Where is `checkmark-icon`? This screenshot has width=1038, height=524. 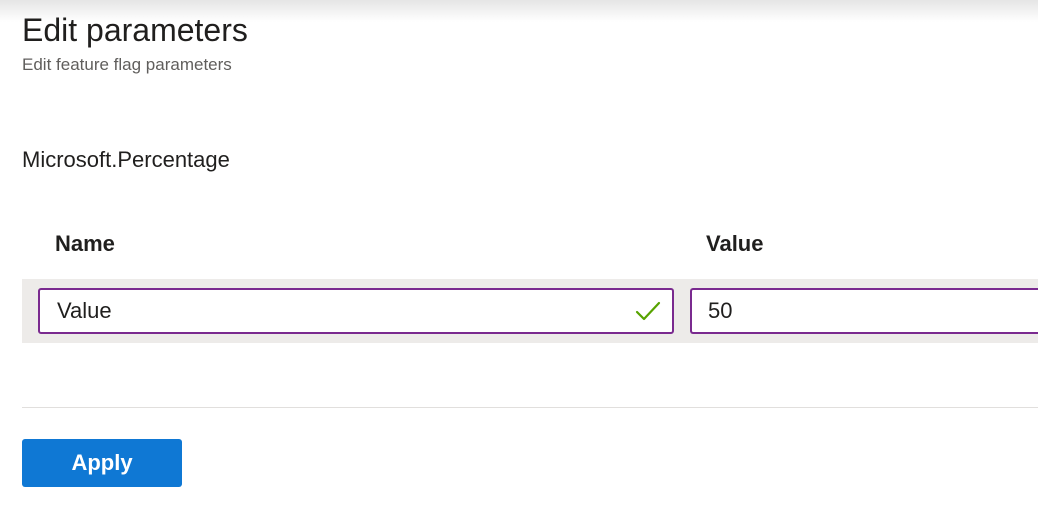 checkmark-icon is located at coordinates (648, 311).